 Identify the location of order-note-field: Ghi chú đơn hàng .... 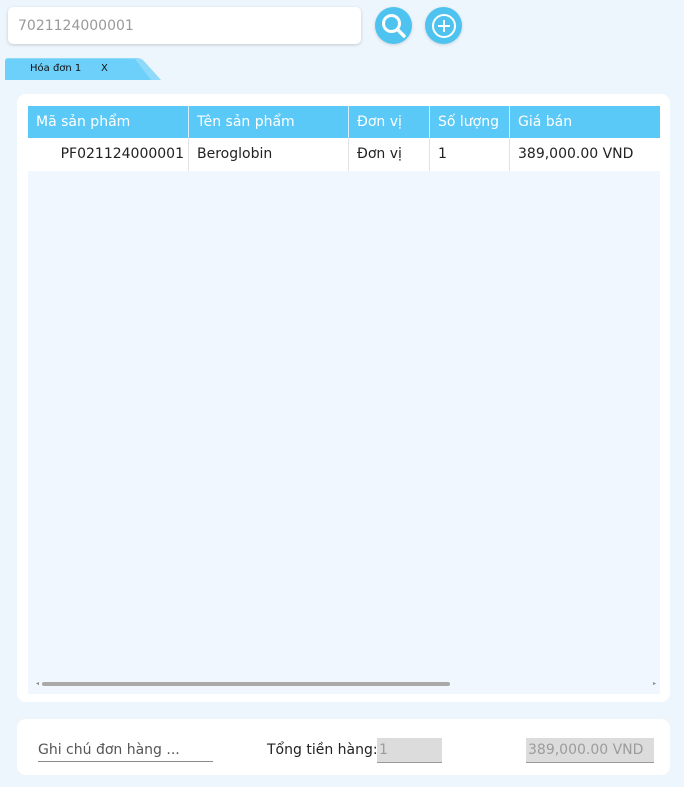
(125, 750).